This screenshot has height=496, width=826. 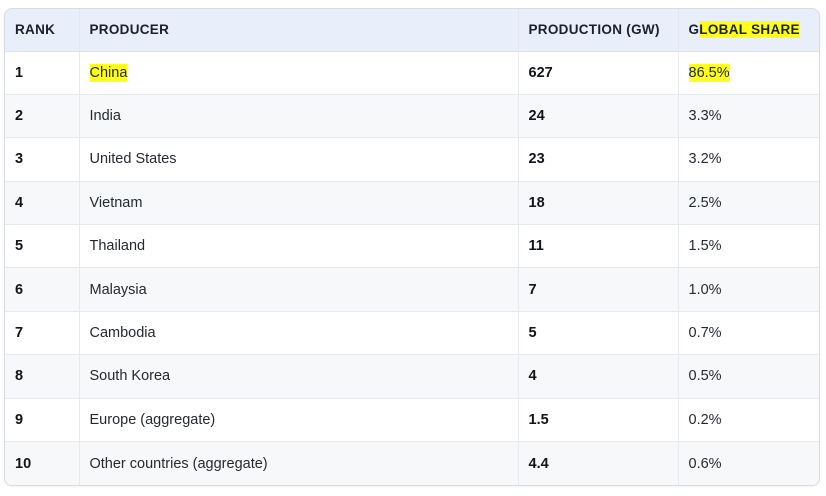 What do you see at coordinates (748, 246) in the screenshot?
I see `cell-share: 1.5%` at bounding box center [748, 246].